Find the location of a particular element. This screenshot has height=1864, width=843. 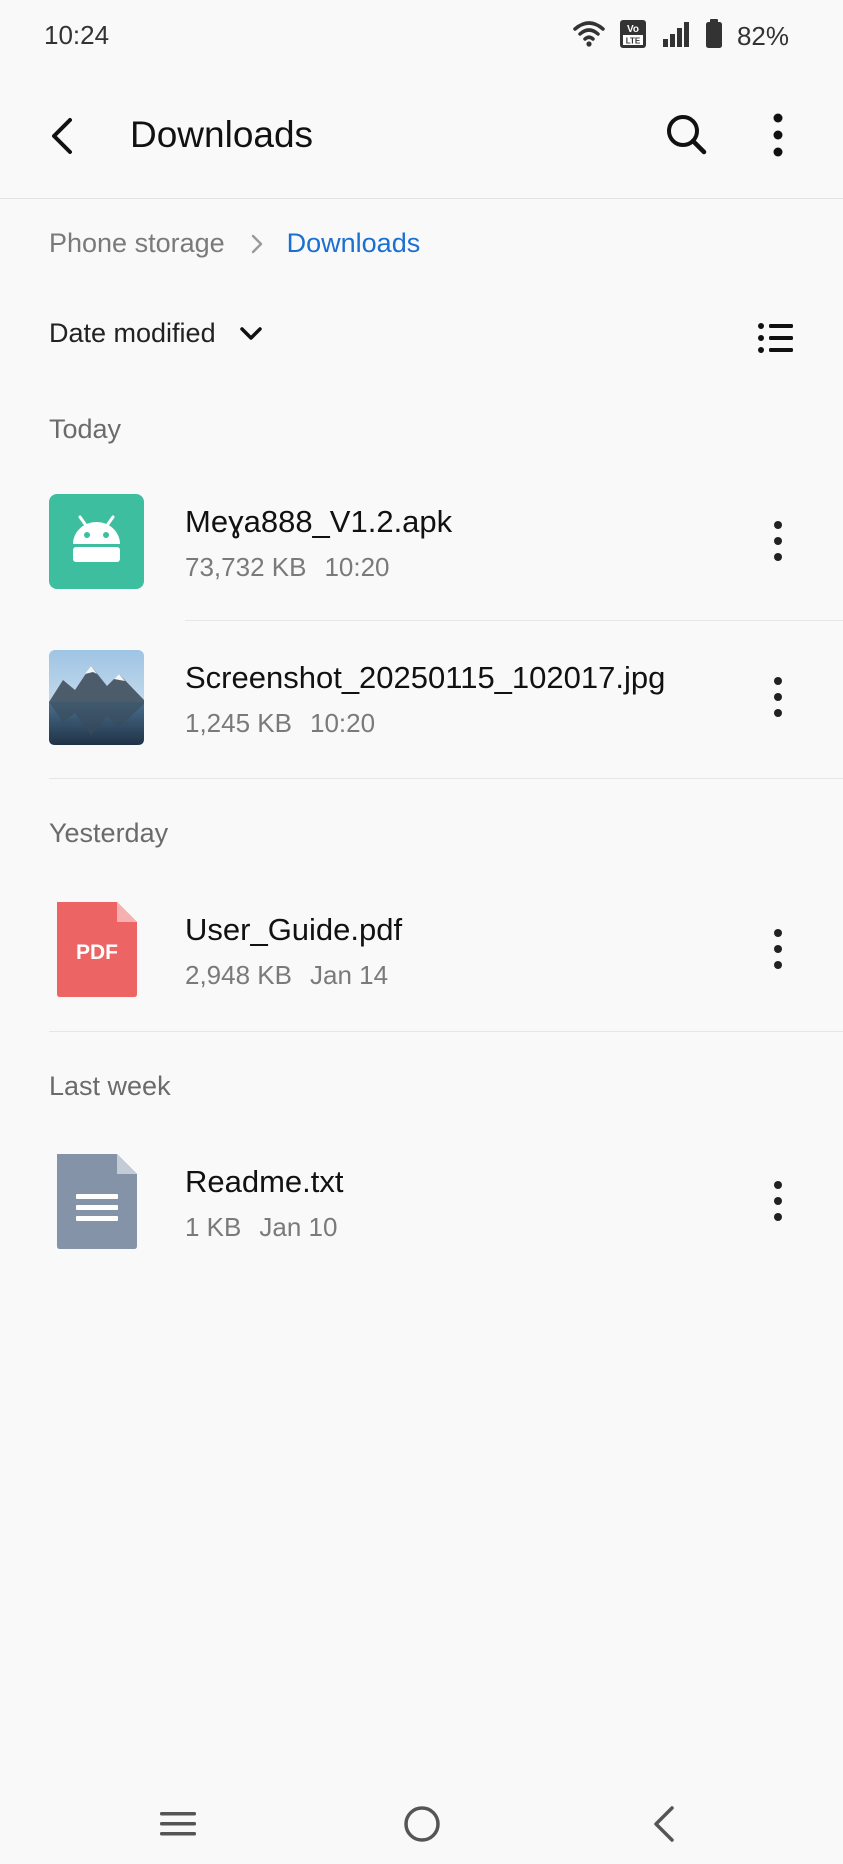

chevron-down-icon is located at coordinates (251, 334).